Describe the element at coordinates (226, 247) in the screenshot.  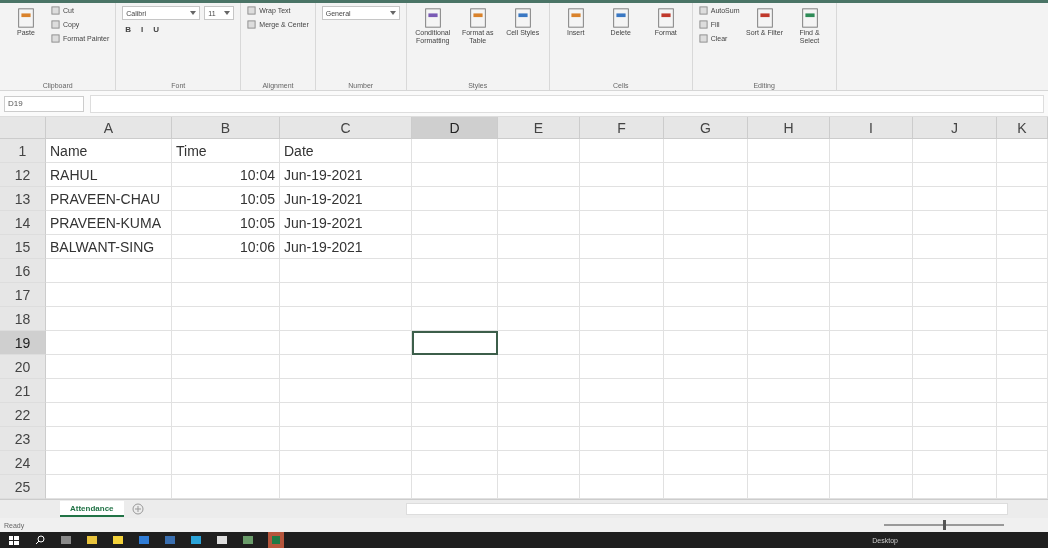
I see `table-cell: 10:06` at that location.